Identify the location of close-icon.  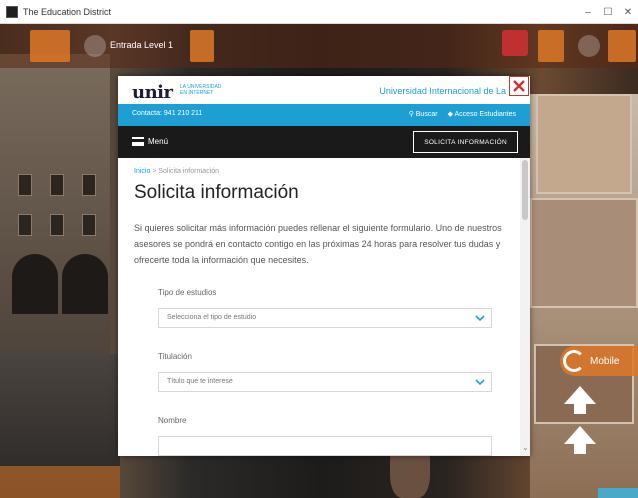
(519, 86).